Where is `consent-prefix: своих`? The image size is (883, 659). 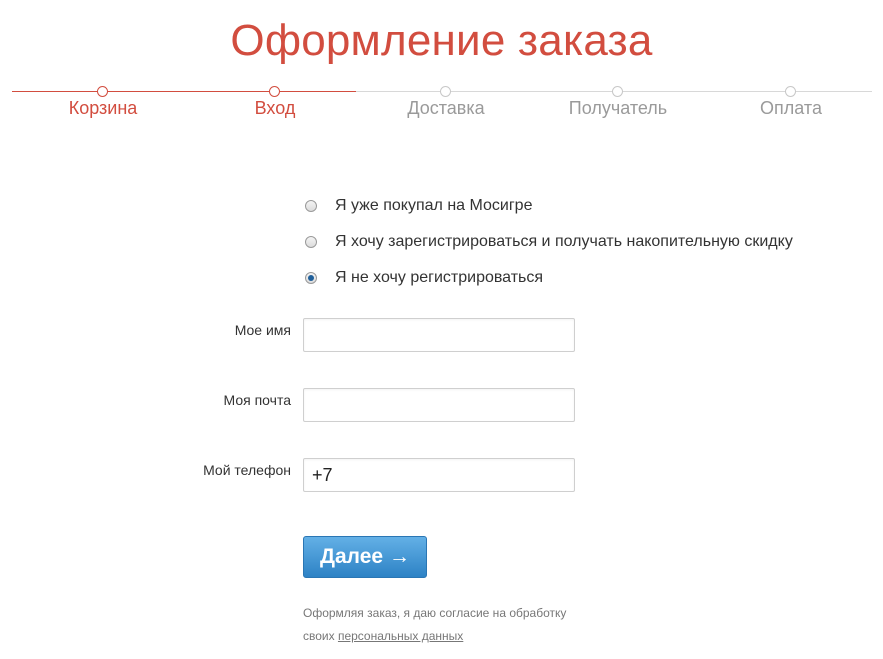 consent-prefix: своих is located at coordinates (320, 636).